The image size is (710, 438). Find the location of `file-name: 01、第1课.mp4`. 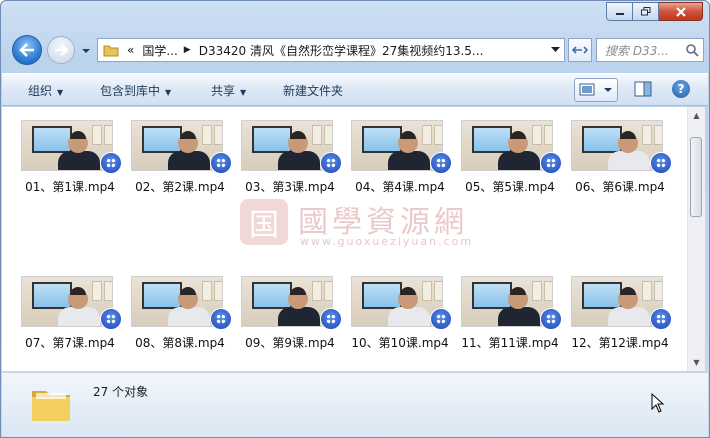

file-name: 01、第1课.mp4 is located at coordinates (70, 187).